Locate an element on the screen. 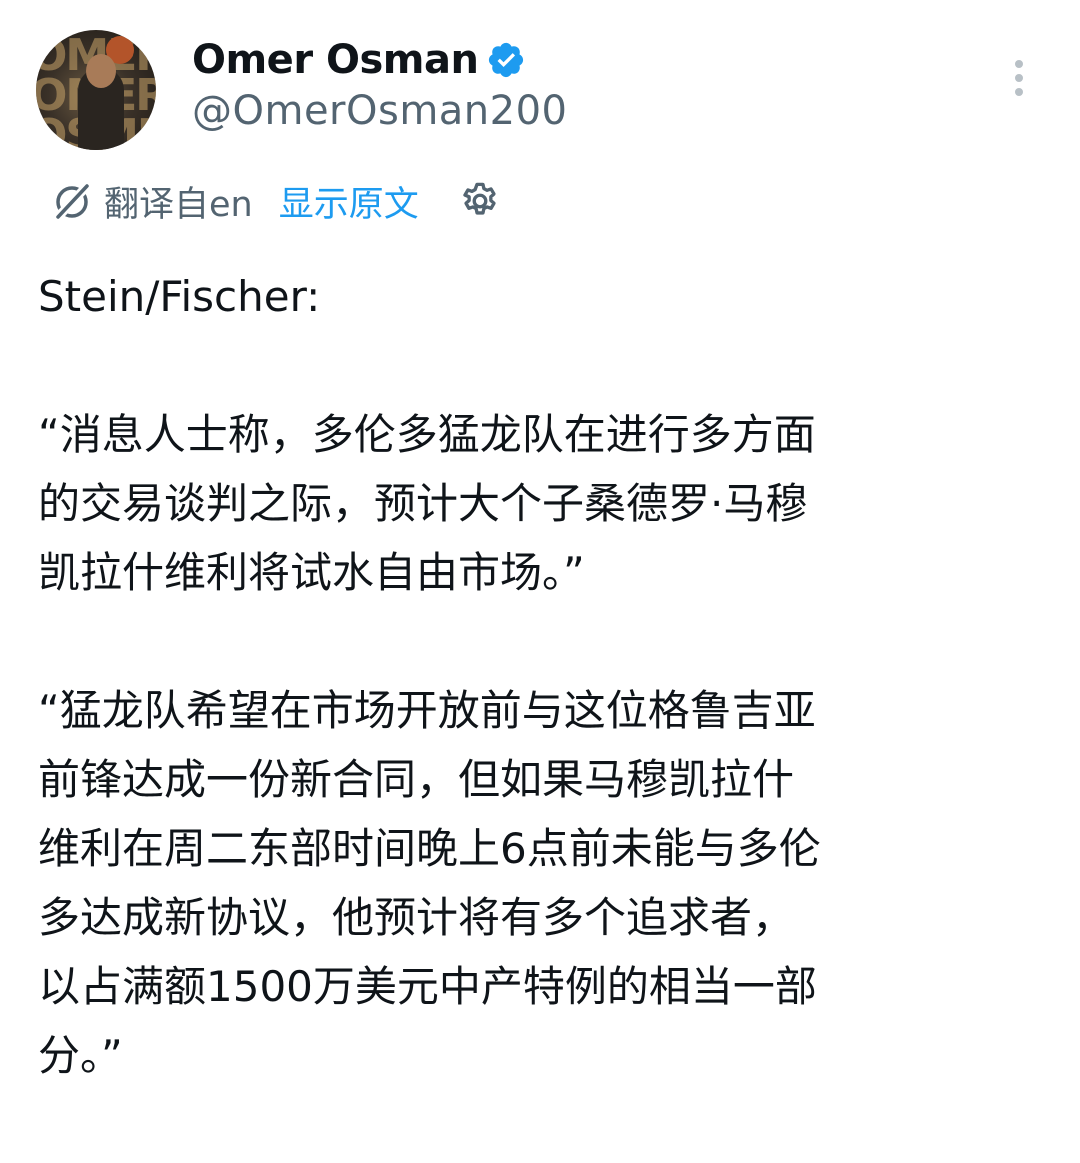 The image size is (1080, 1163). translate-icon is located at coordinates (72, 201).